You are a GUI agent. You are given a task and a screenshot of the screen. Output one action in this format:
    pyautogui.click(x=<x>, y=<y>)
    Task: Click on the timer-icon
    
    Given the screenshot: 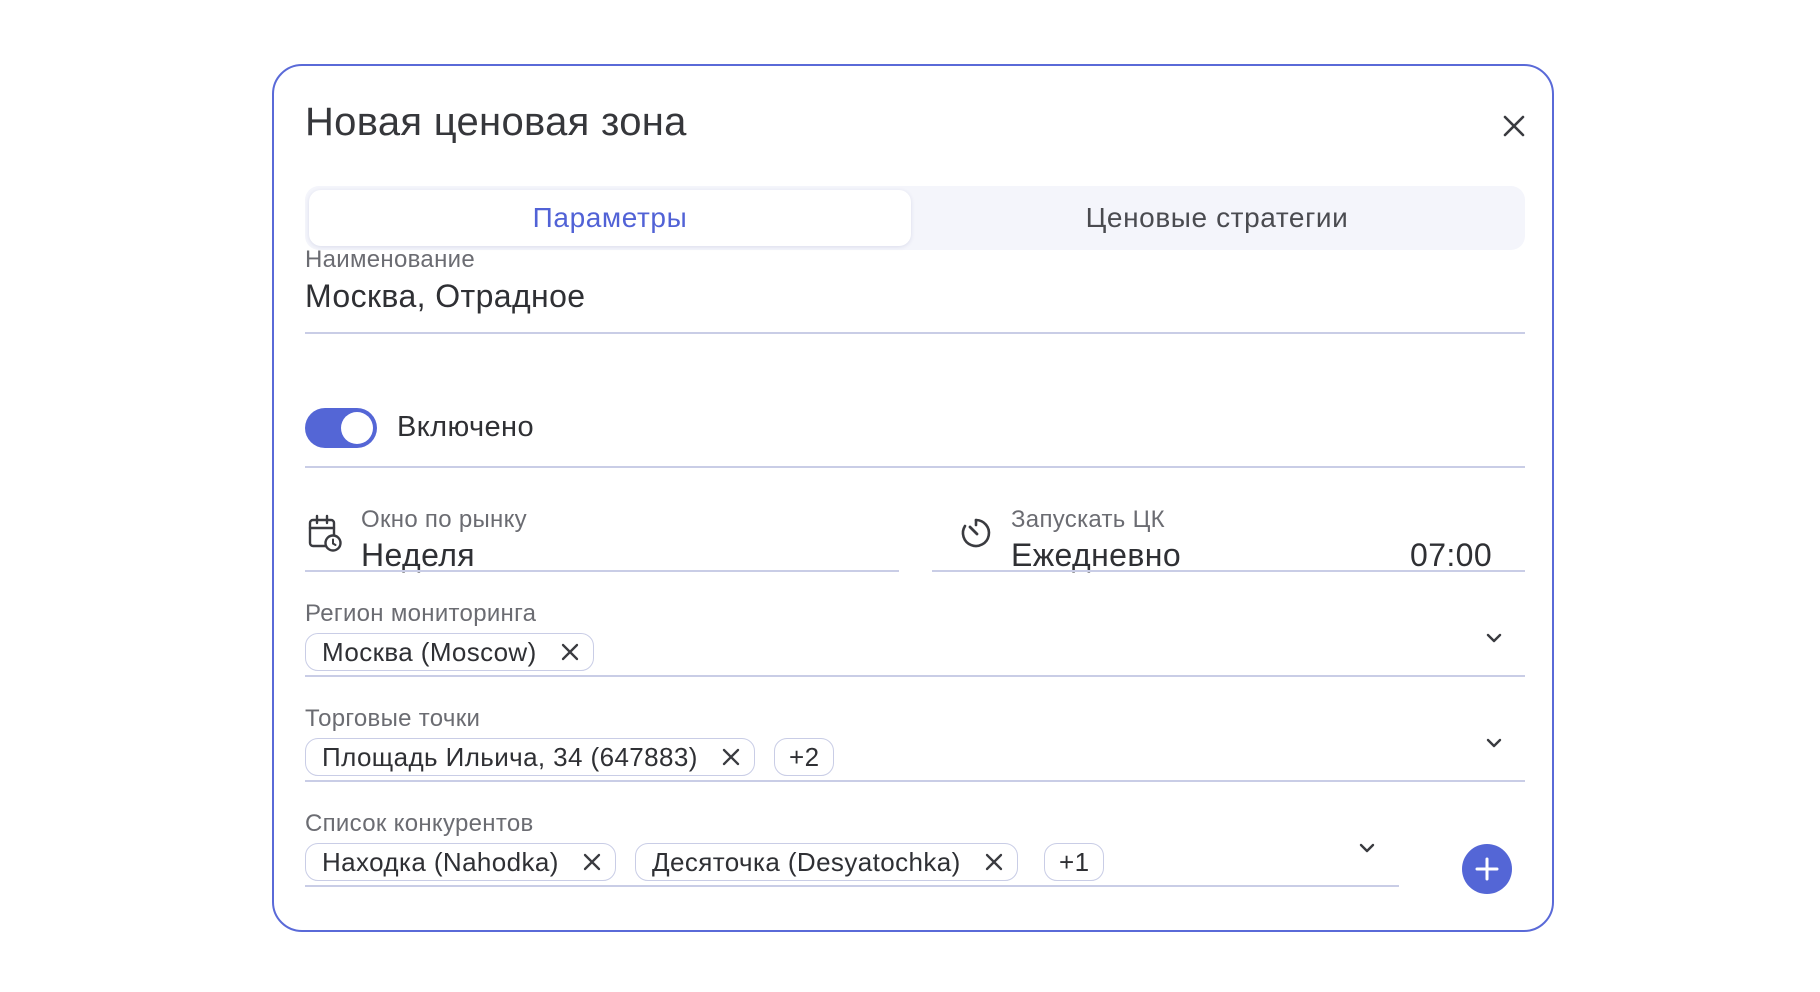 What is the action you would take?
    pyautogui.click(x=976, y=533)
    